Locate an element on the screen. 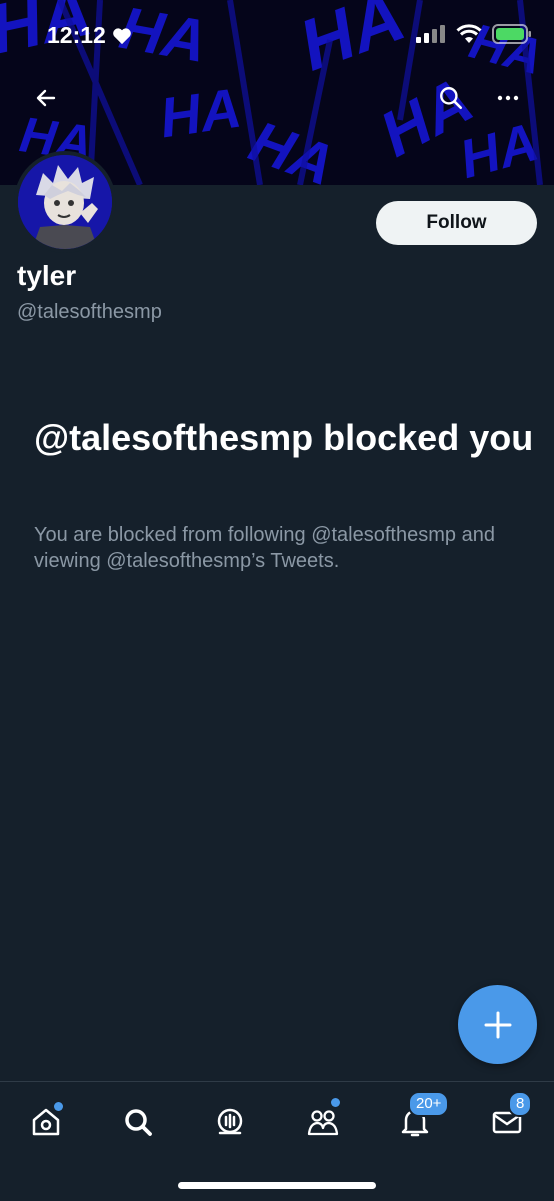  tab-search is located at coordinates (138, 1122).